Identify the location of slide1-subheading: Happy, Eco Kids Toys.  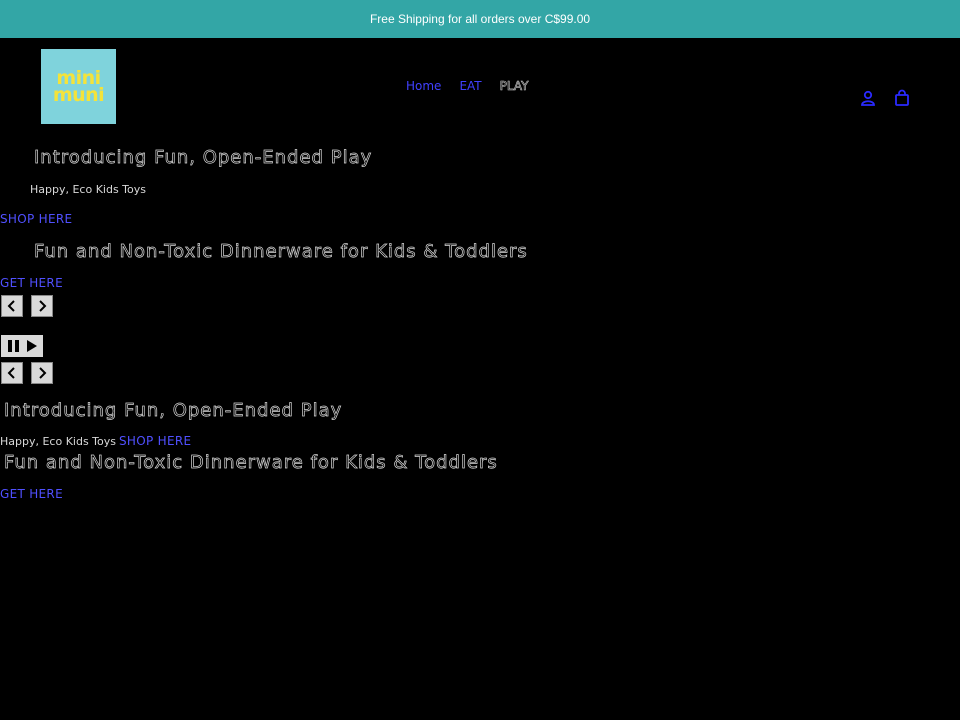
(88, 189).